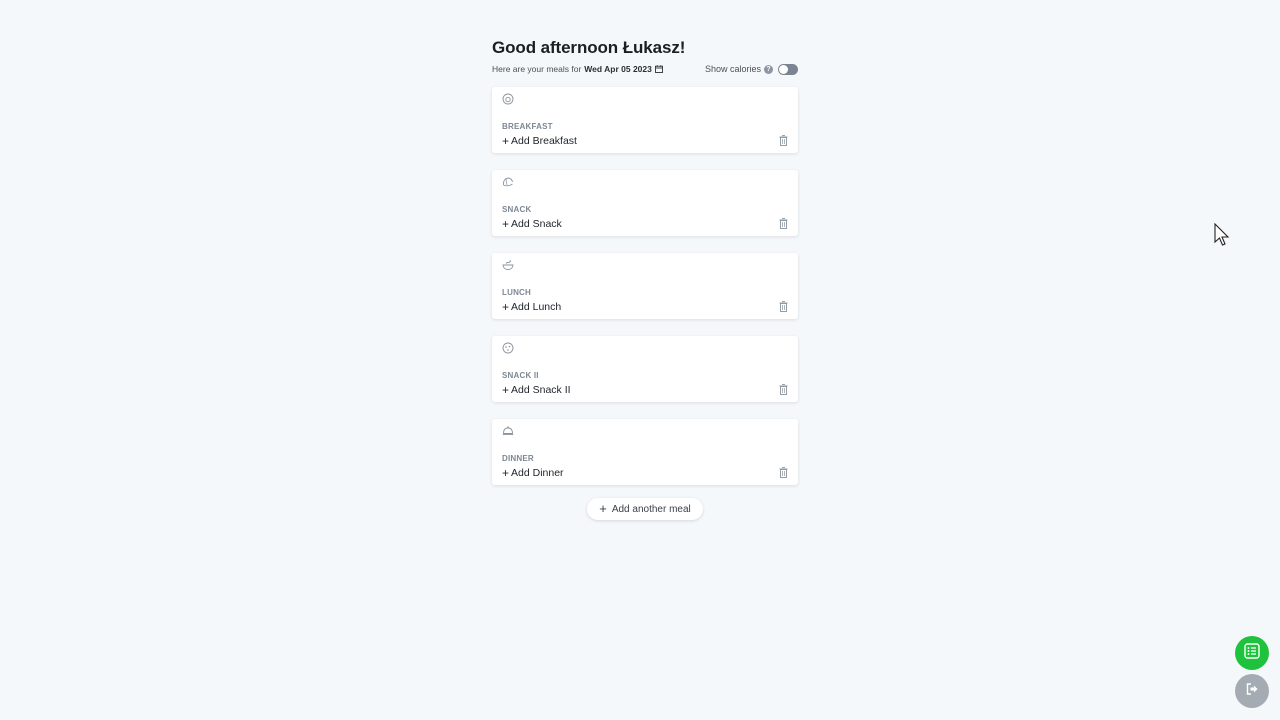 This screenshot has width=1280, height=720. I want to click on add-dinner-label: Add Dinner, so click(537, 473).